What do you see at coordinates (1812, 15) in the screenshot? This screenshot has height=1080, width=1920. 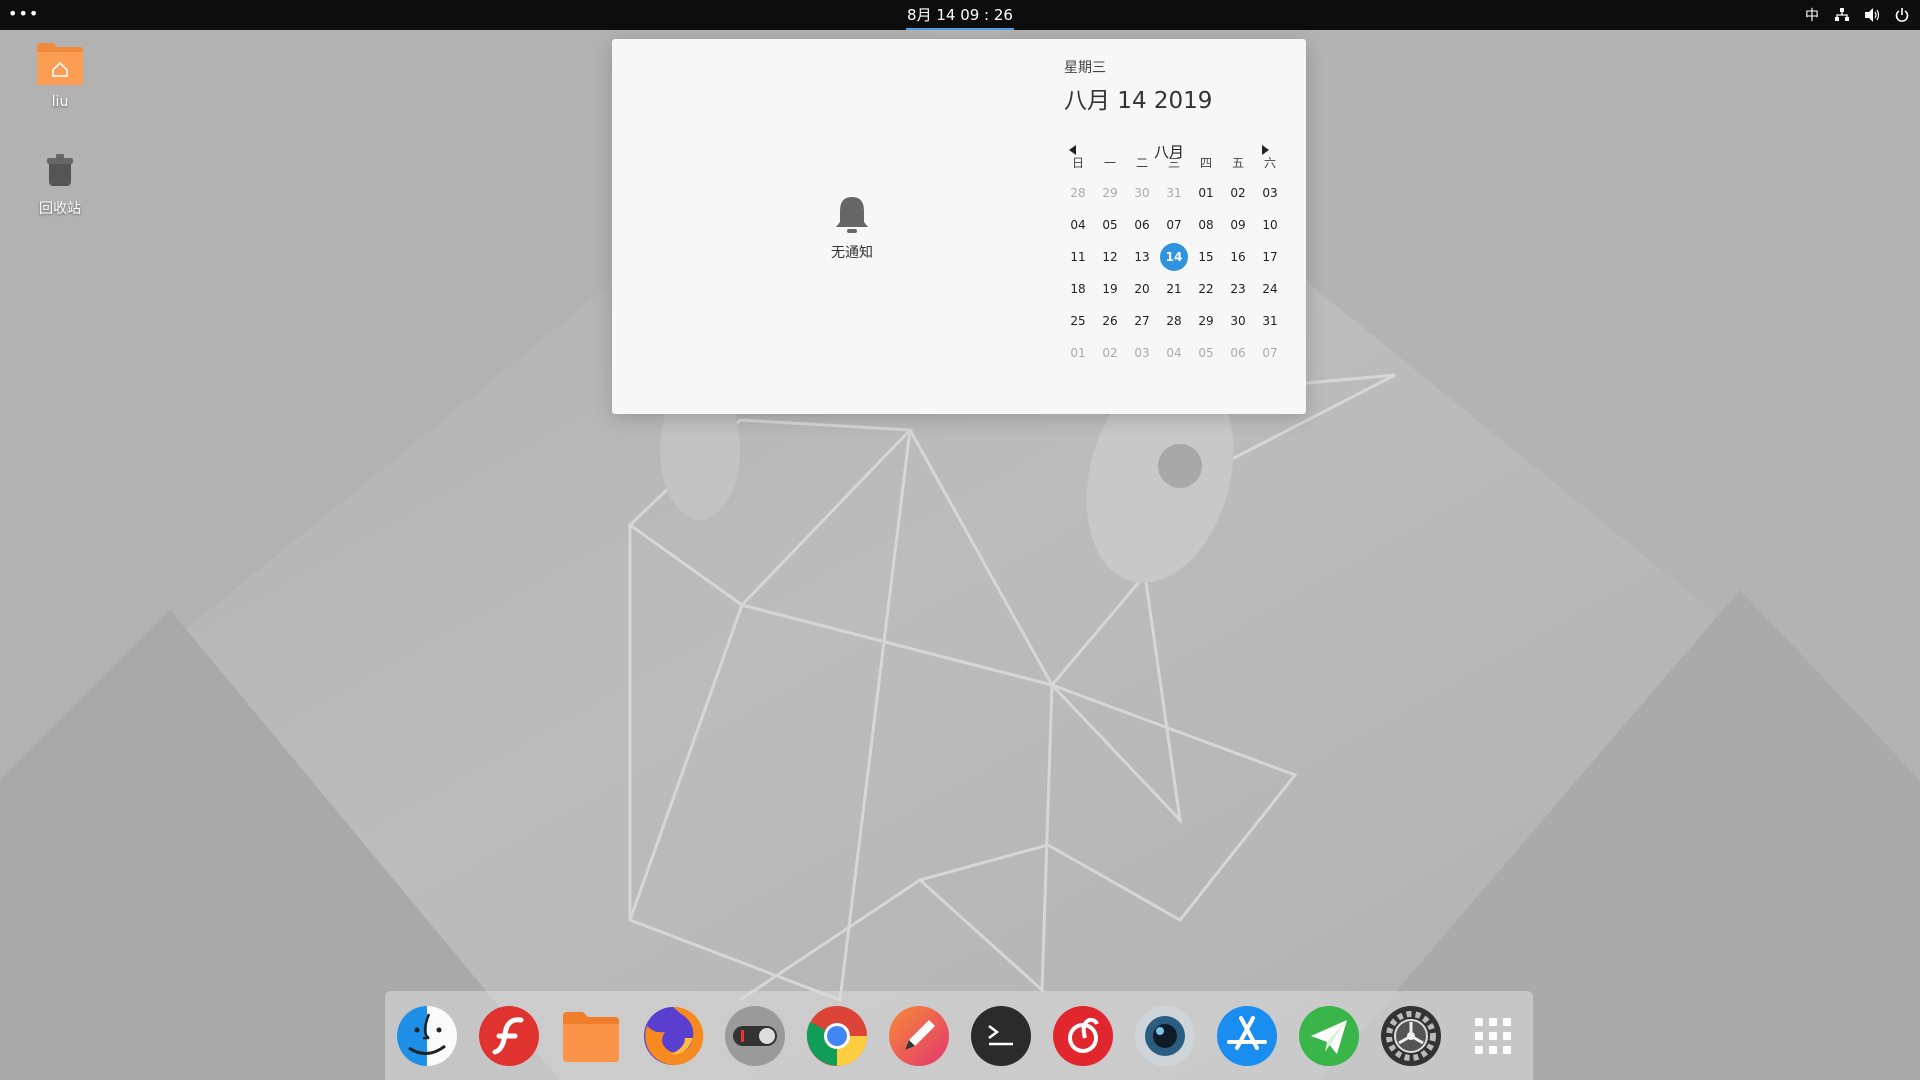 I see `input-method-indicator: 中` at bounding box center [1812, 15].